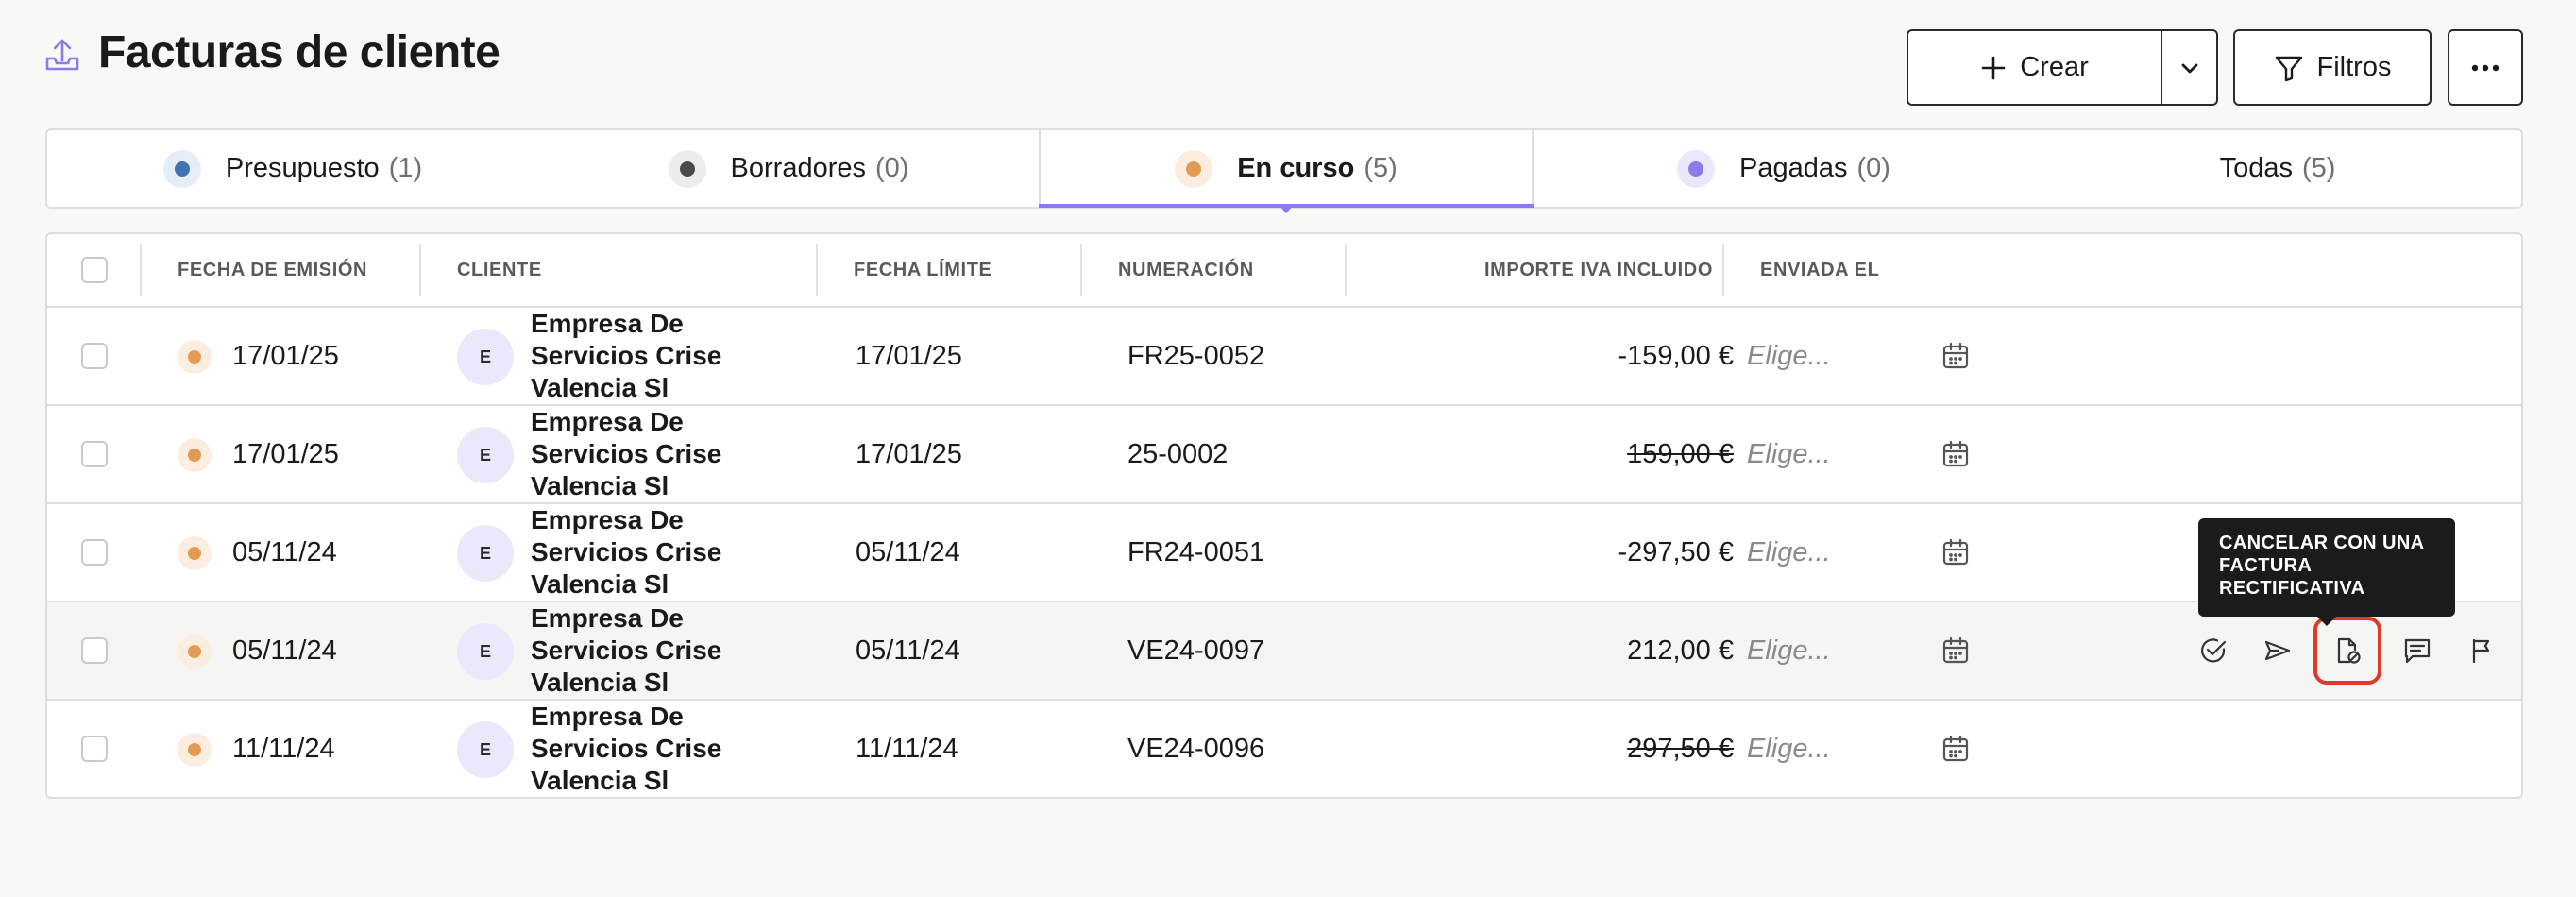  I want to click on fecha-emision: 17/01/25, so click(285, 454).